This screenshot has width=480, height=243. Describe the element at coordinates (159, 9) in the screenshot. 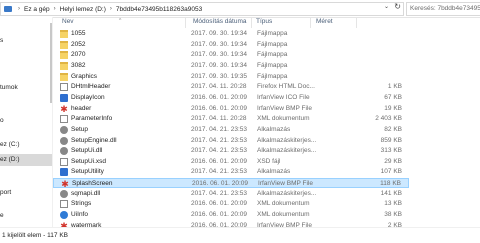

I see `breadcrumb-current-folder: 7bddb4e73495b118263a9053` at that location.